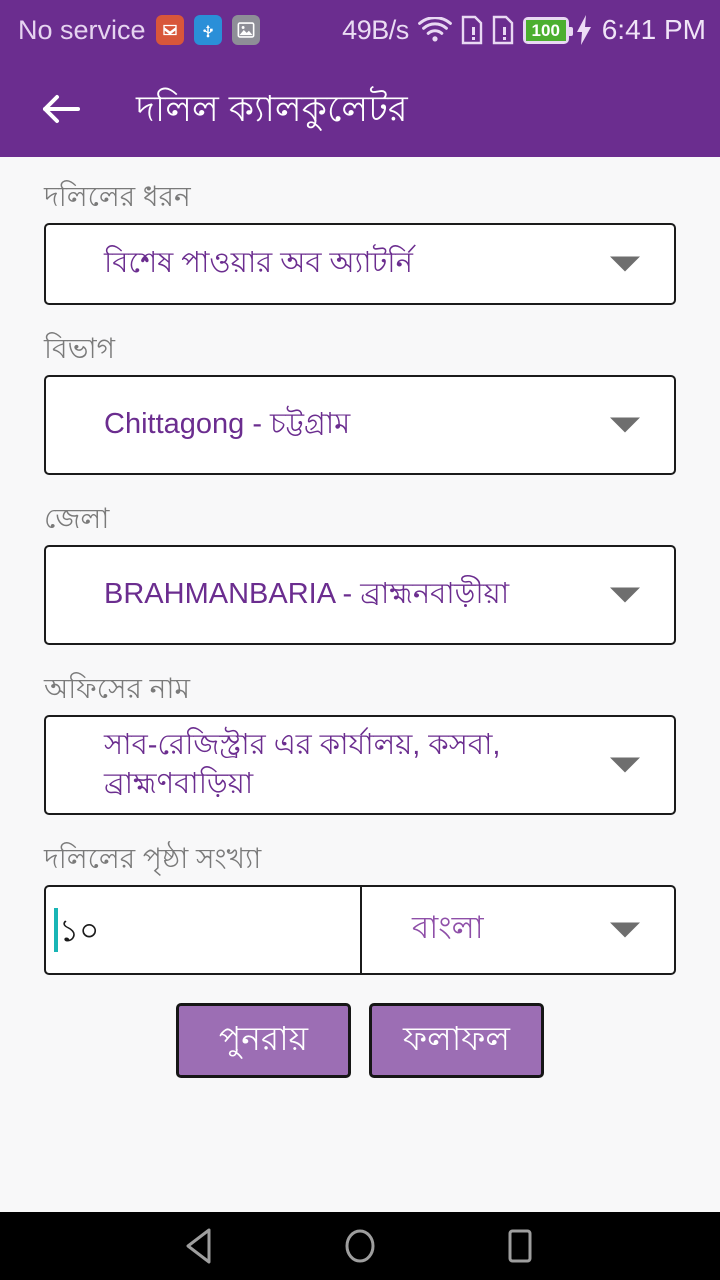 This screenshot has height=1280, width=720. I want to click on field-district: জেলা BRAHMANBARIA - ব্রাহ্মনবাড়ীয়া, so click(360, 573).